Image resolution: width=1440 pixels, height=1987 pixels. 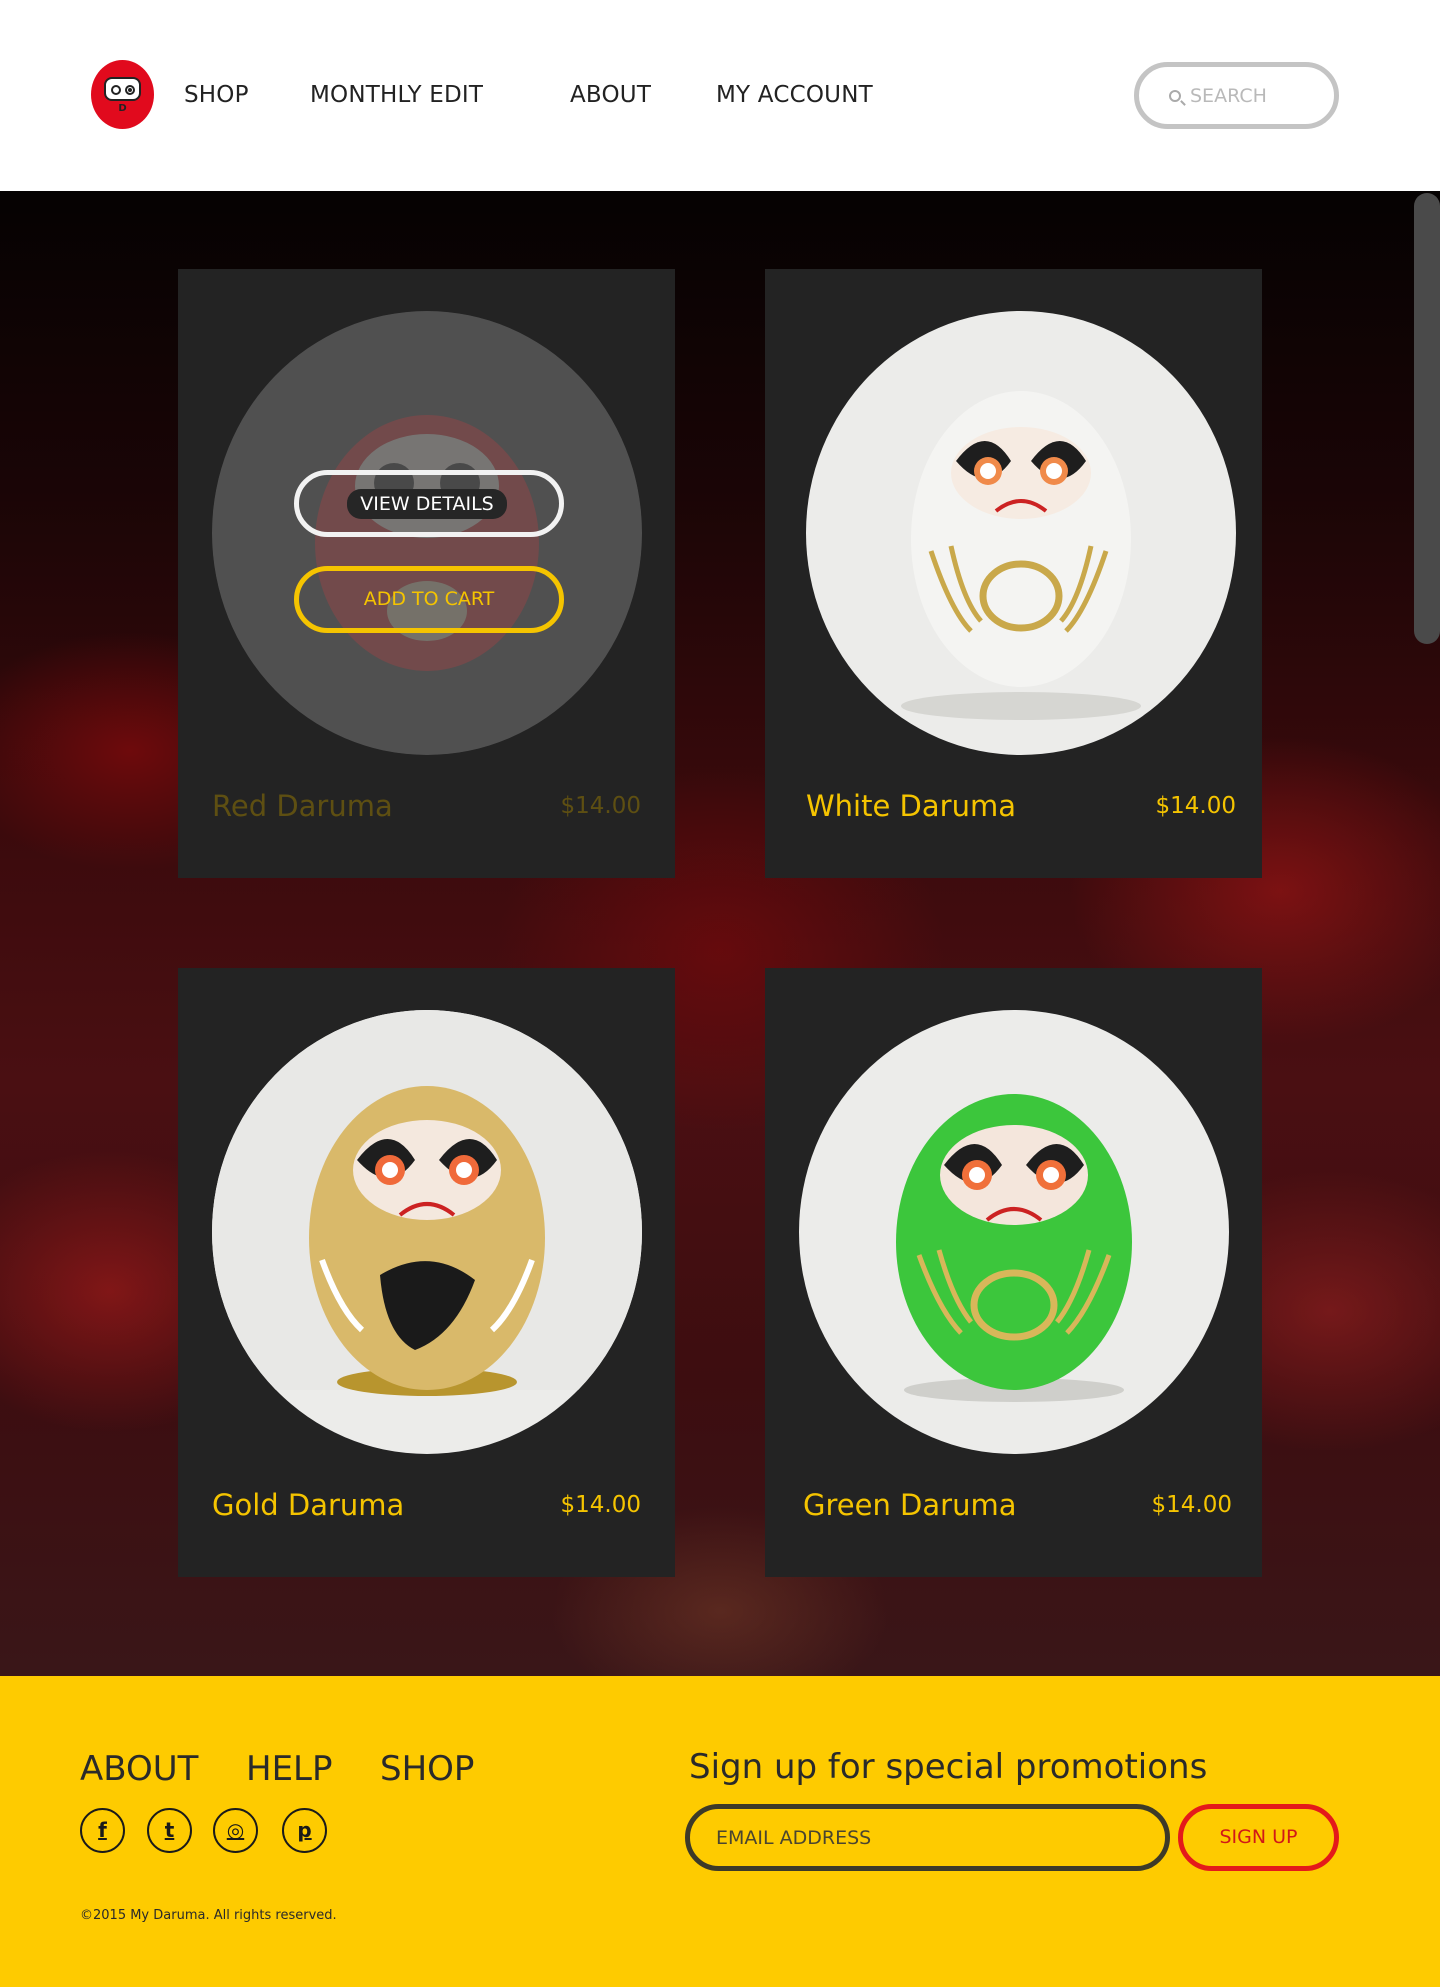 What do you see at coordinates (1021, 555) in the screenshot?
I see `daruma-white-image` at bounding box center [1021, 555].